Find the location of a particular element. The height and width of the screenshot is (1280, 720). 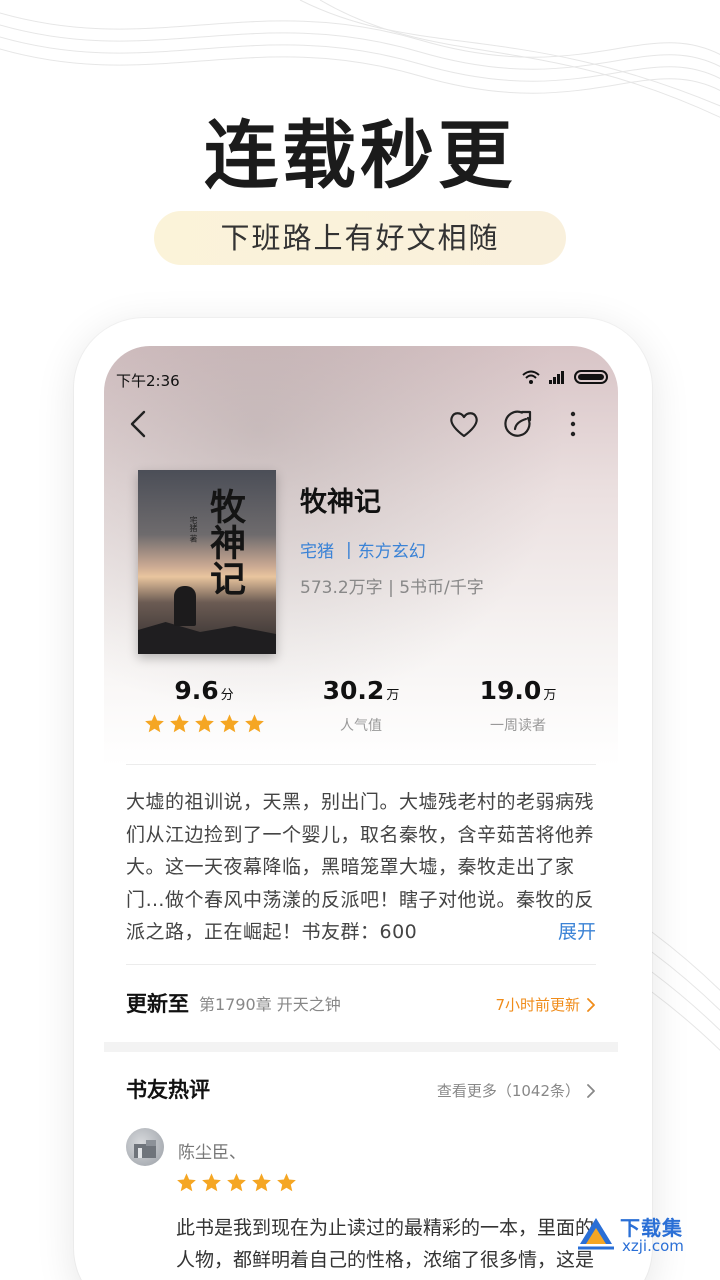

promo-headline: 连载秒更 is located at coordinates (360, 156).